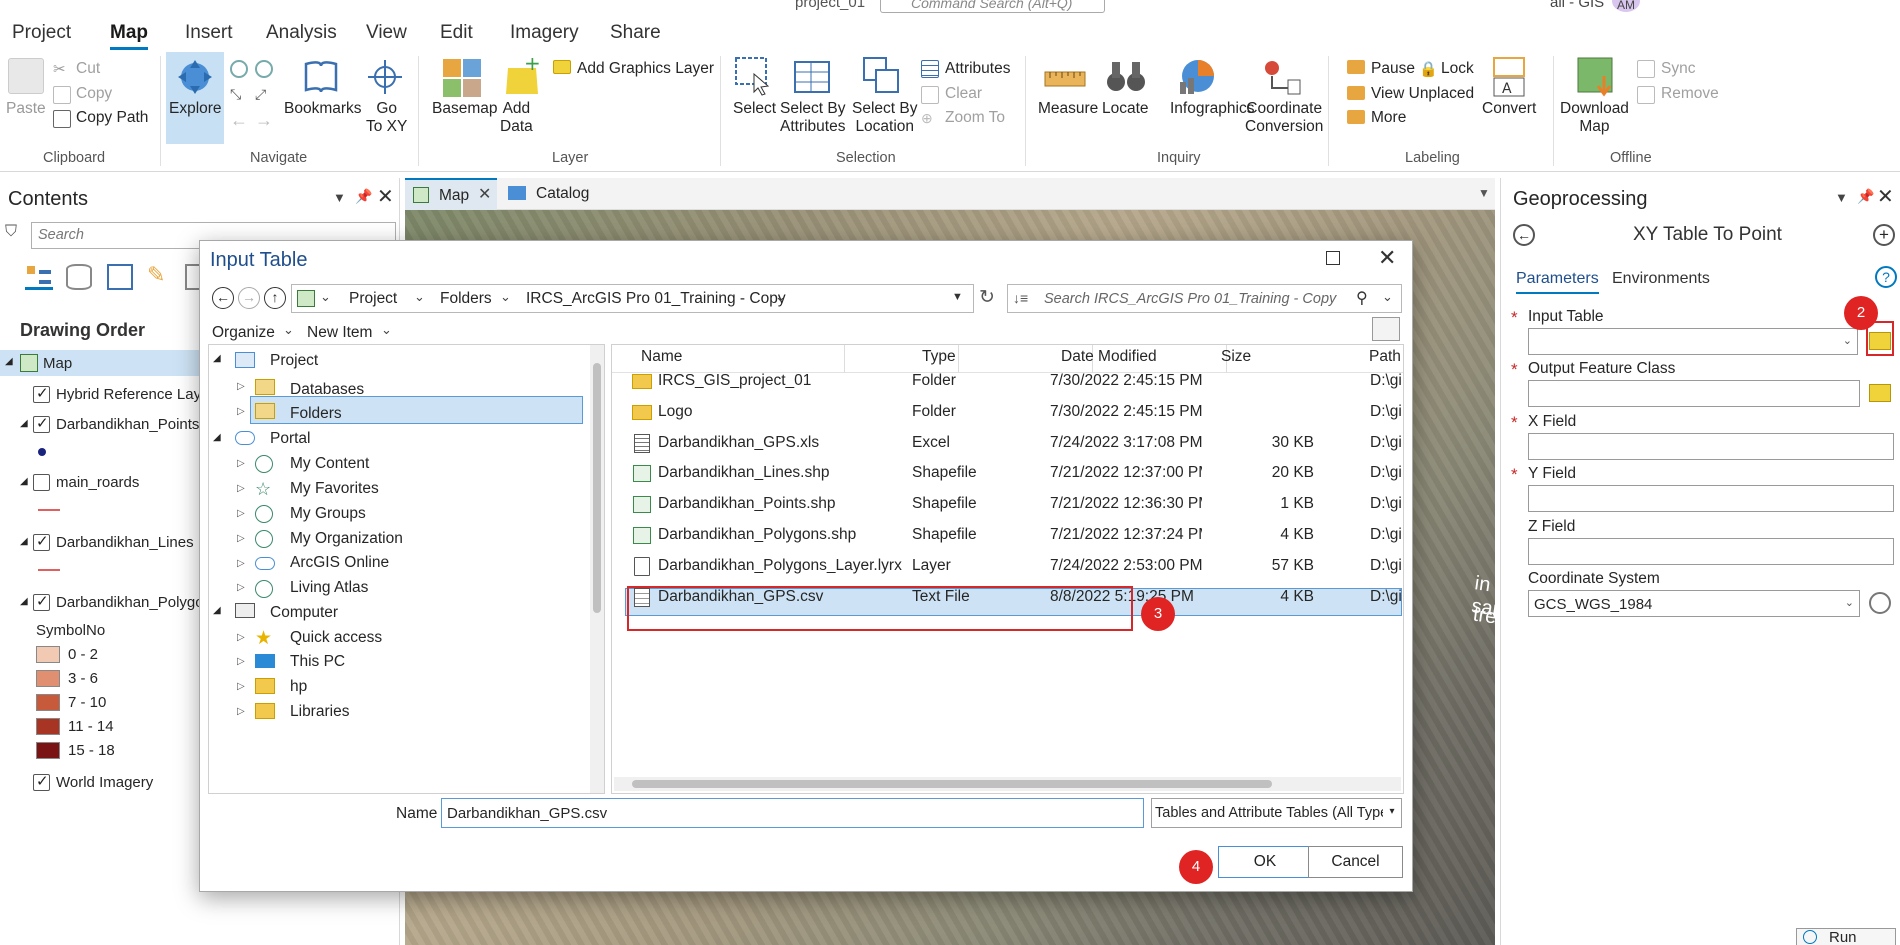 The width and height of the screenshot is (1900, 945). Describe the element at coordinates (1265, 862) in the screenshot. I see `ok-button: OK` at that location.